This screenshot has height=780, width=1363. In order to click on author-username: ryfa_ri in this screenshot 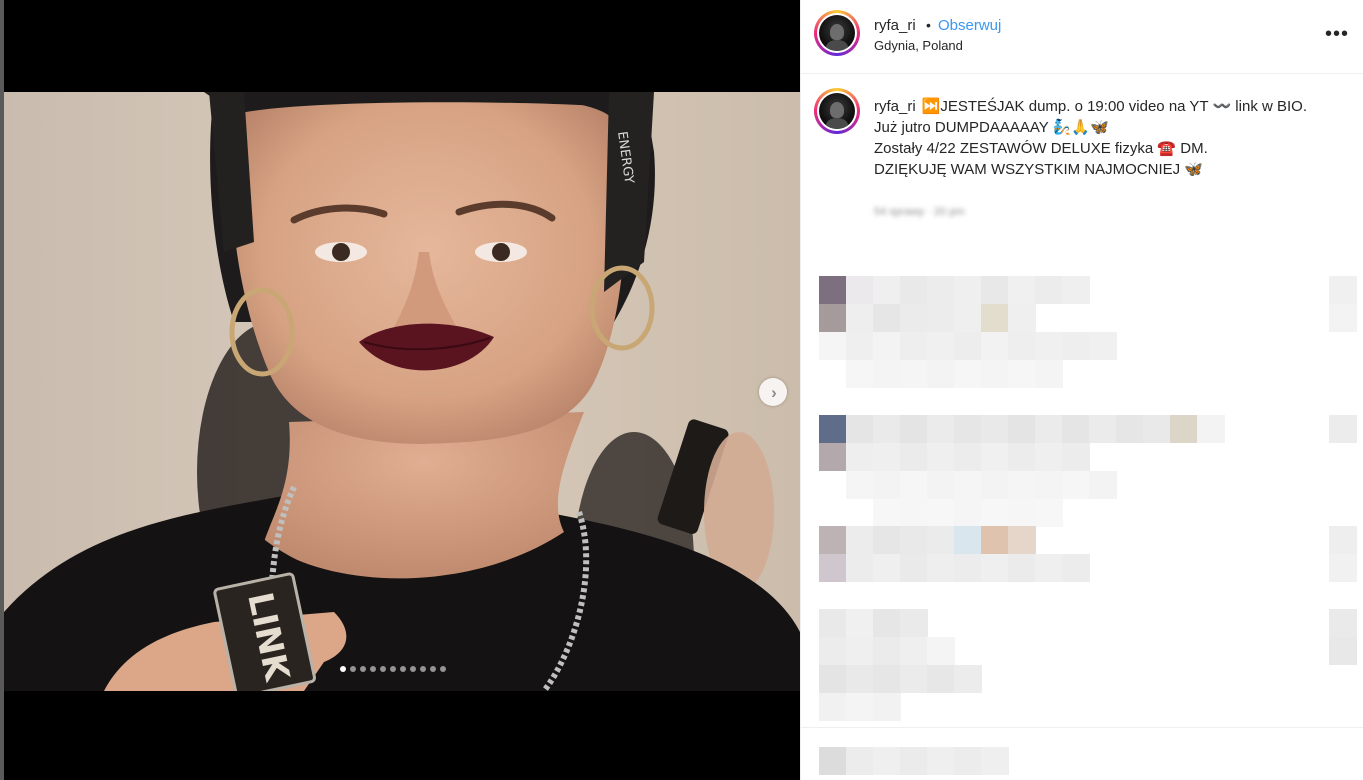, I will do `click(895, 25)`.